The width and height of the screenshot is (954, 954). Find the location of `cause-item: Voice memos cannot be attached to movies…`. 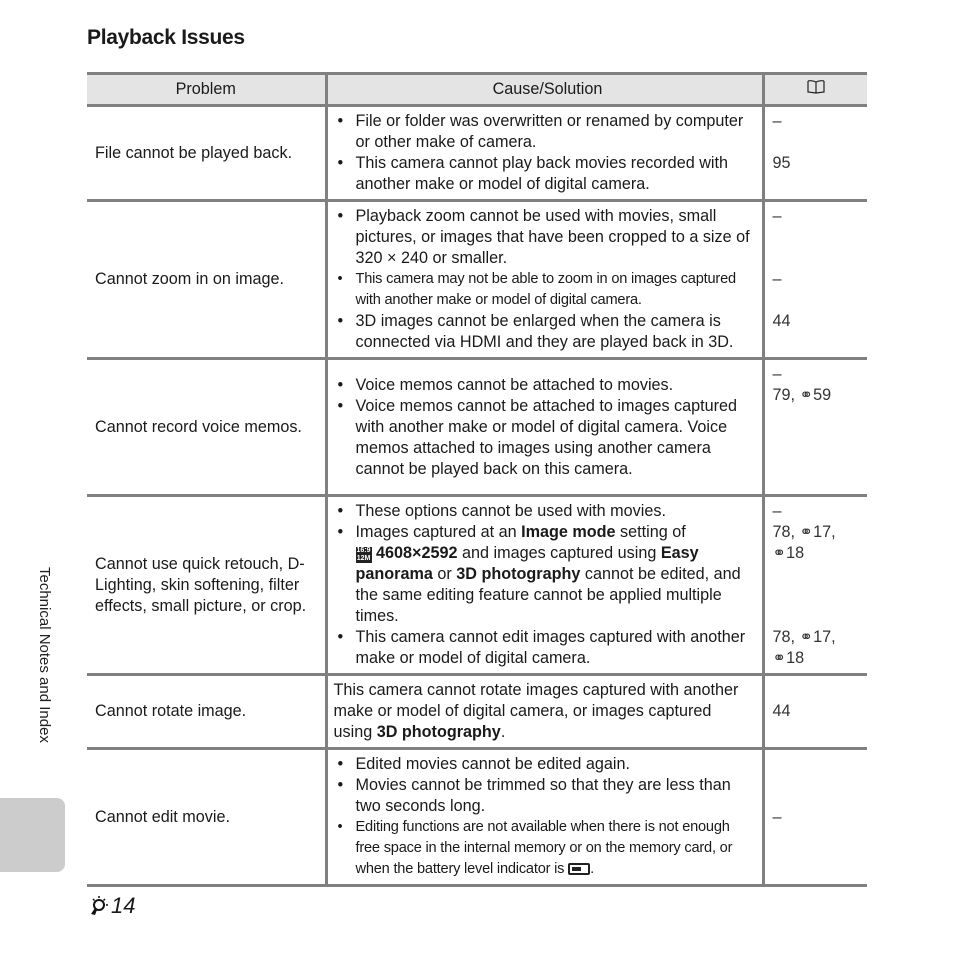

cause-item: Voice memos cannot be attached to movies… is located at coordinates (544, 385).